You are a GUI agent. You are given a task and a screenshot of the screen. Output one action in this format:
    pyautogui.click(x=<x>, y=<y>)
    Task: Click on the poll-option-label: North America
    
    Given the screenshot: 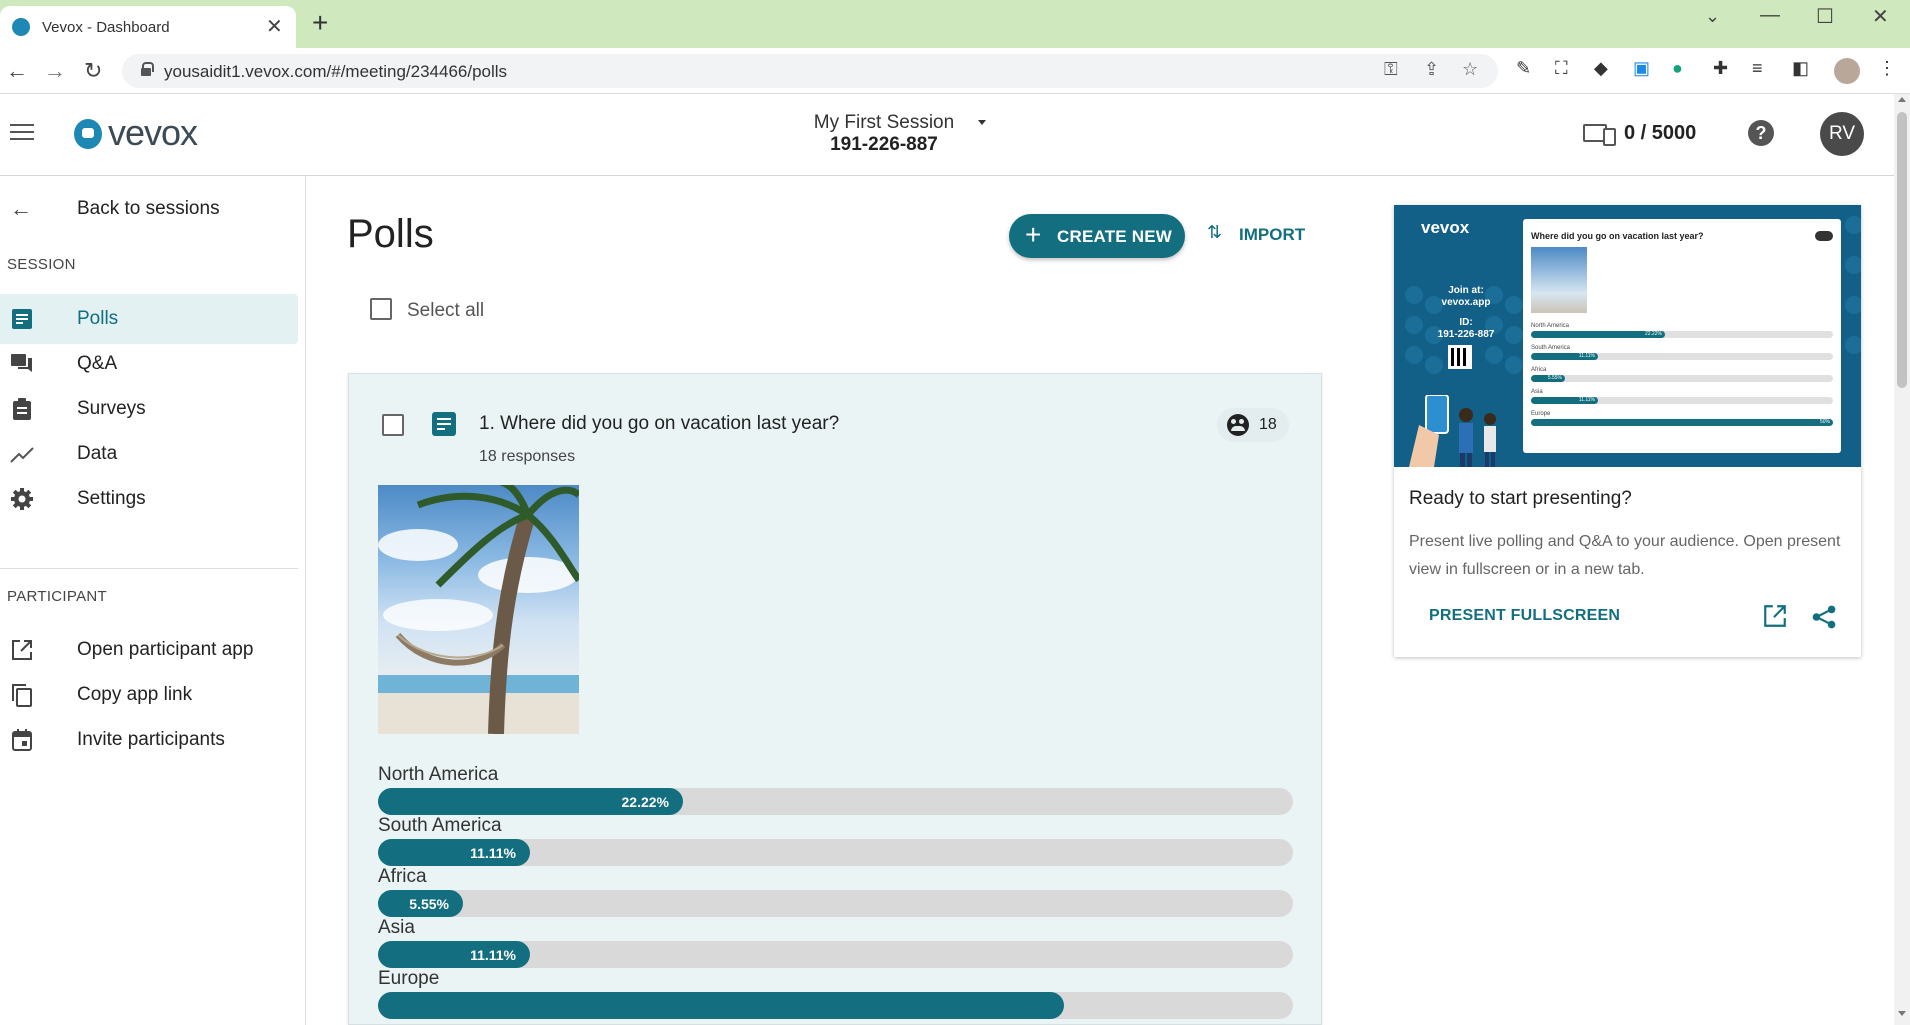 What is the action you would take?
    pyautogui.click(x=438, y=774)
    